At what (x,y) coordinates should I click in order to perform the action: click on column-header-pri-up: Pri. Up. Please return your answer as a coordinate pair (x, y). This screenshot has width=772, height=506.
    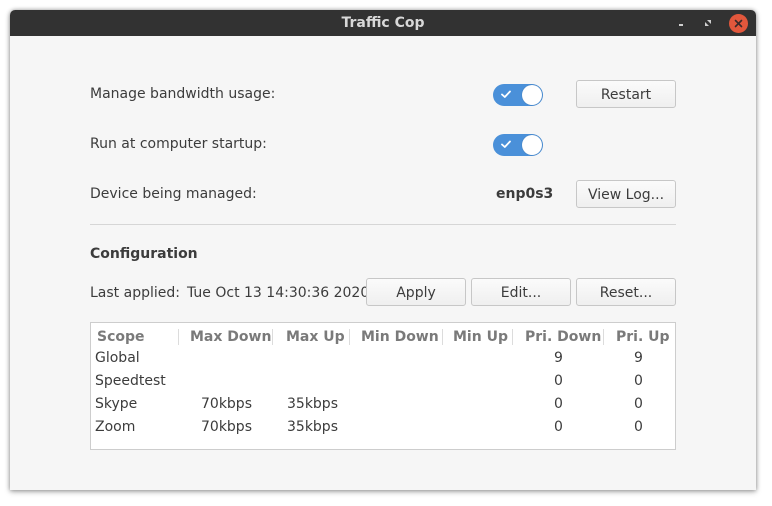
    Looking at the image, I should click on (643, 337).